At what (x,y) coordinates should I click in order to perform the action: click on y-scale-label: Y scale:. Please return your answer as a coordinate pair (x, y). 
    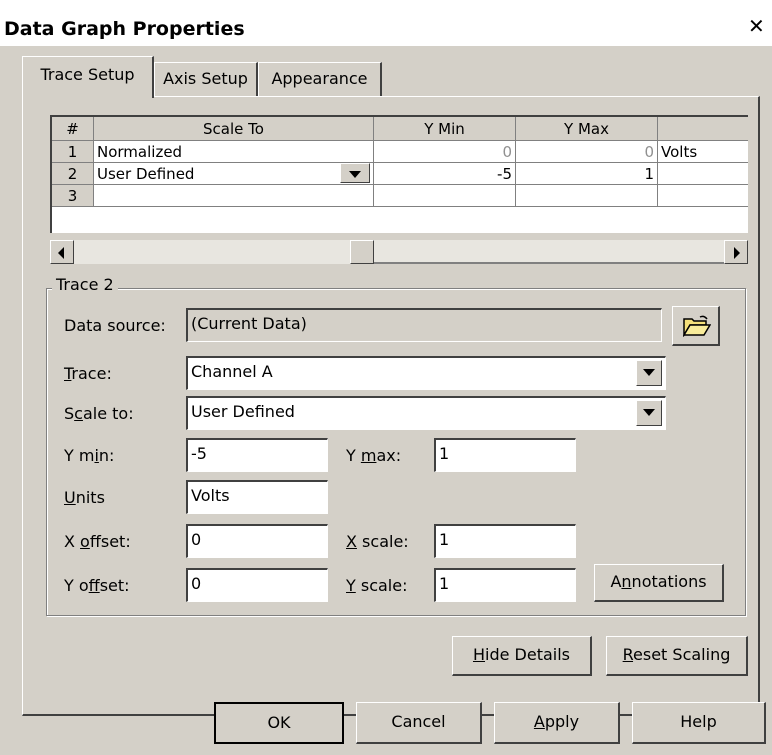
    Looking at the image, I should click on (377, 585).